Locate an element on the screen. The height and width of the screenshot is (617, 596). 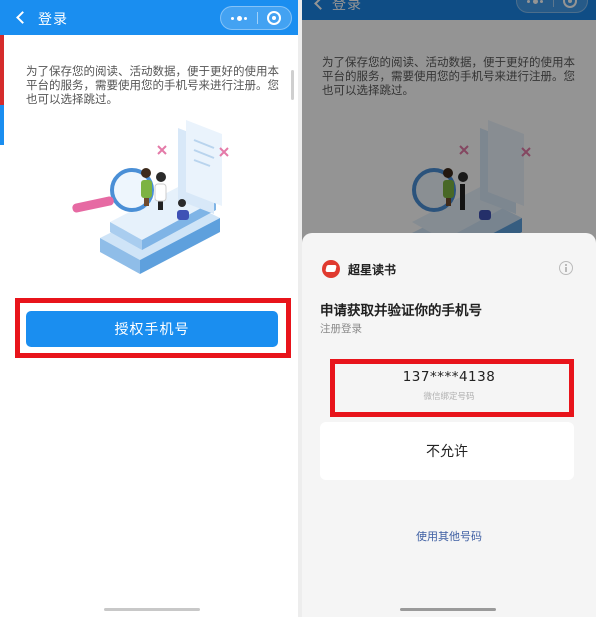
close-icon is located at coordinates (274, 18).